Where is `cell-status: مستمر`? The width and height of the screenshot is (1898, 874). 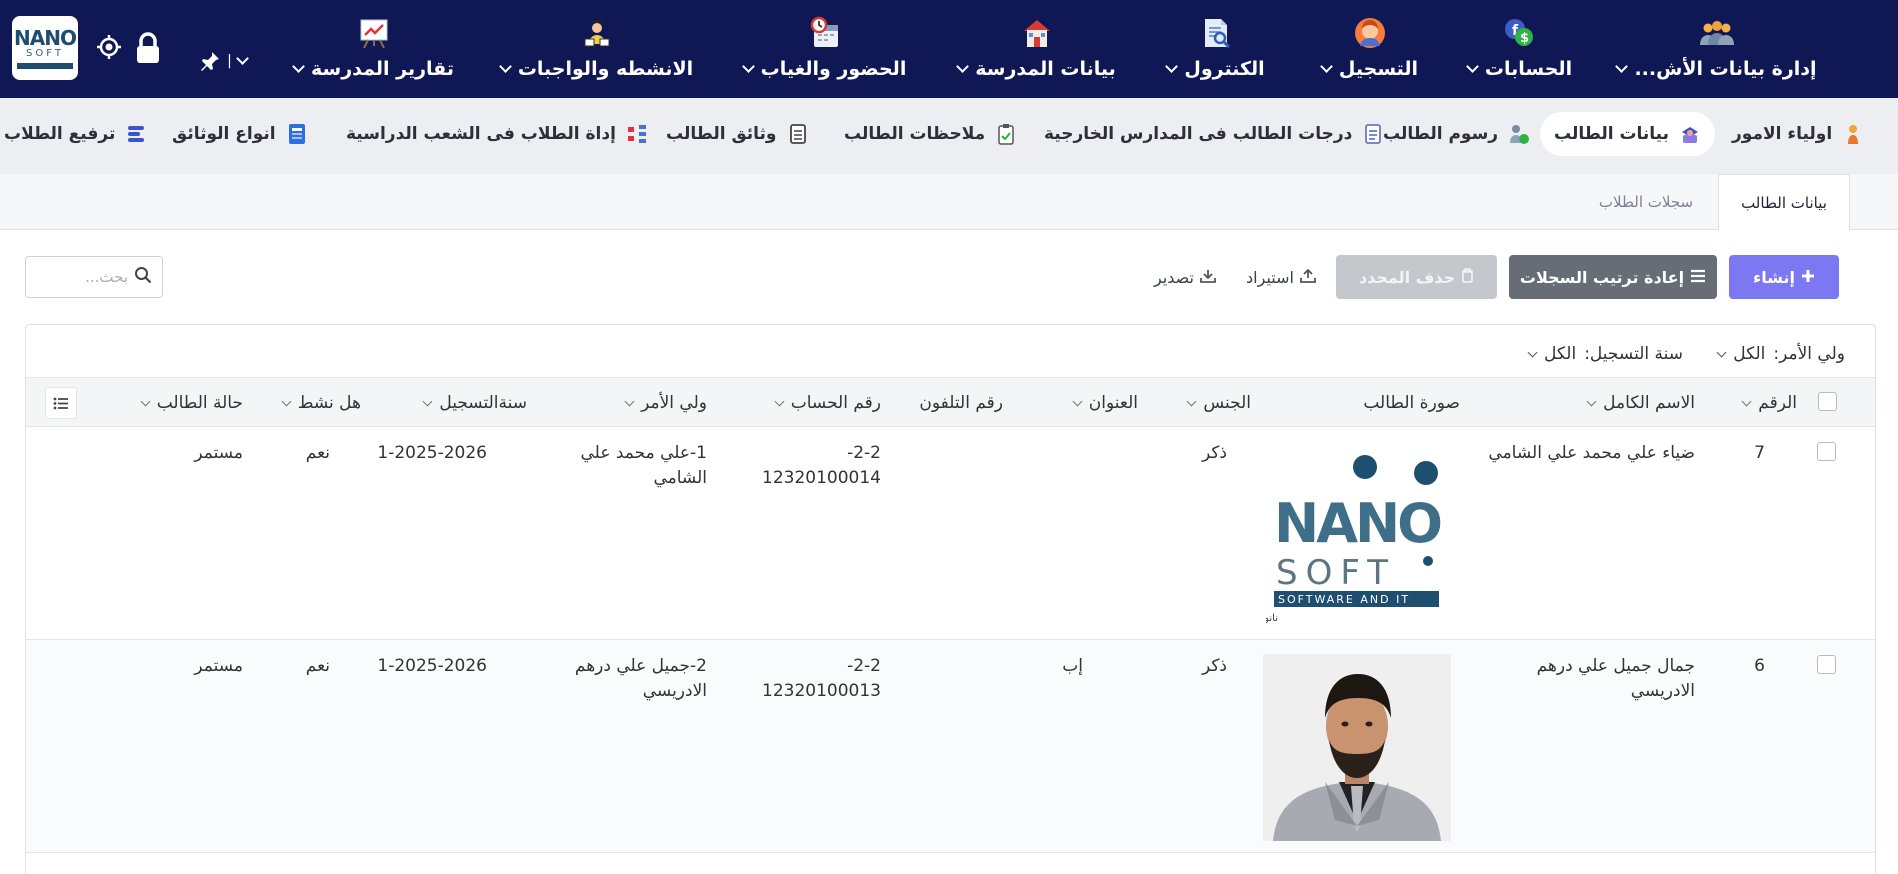 cell-status: مستمر is located at coordinates (218, 666).